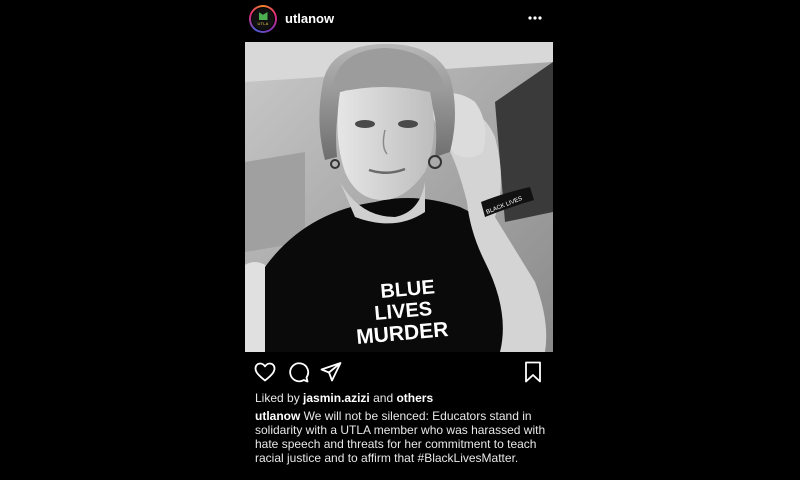  I want to click on comment-icon, so click(298, 372).